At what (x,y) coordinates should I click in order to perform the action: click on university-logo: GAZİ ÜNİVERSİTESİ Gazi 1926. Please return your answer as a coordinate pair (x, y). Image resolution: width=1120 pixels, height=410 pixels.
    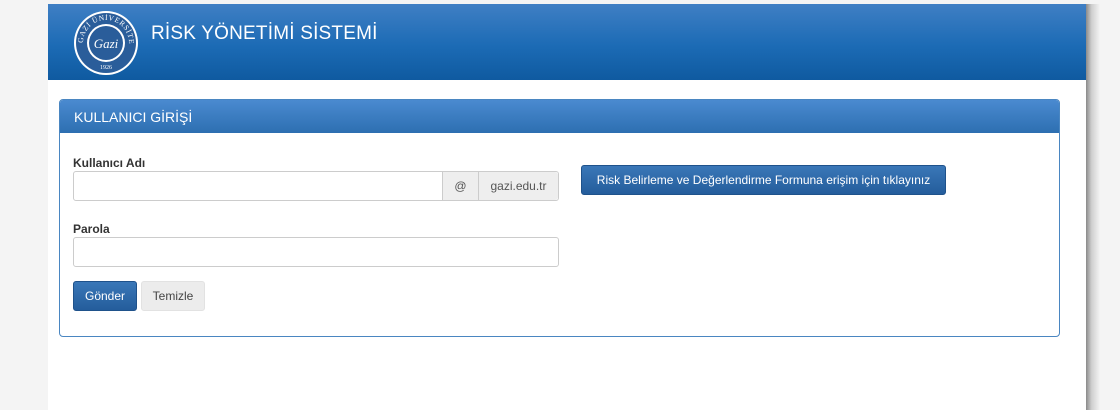
    Looking at the image, I should click on (105, 39).